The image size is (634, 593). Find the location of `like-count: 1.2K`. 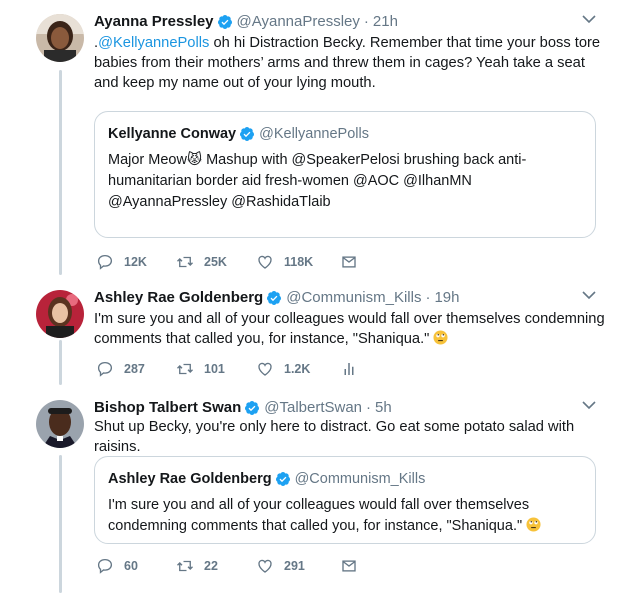

like-count: 1.2K is located at coordinates (297, 369).